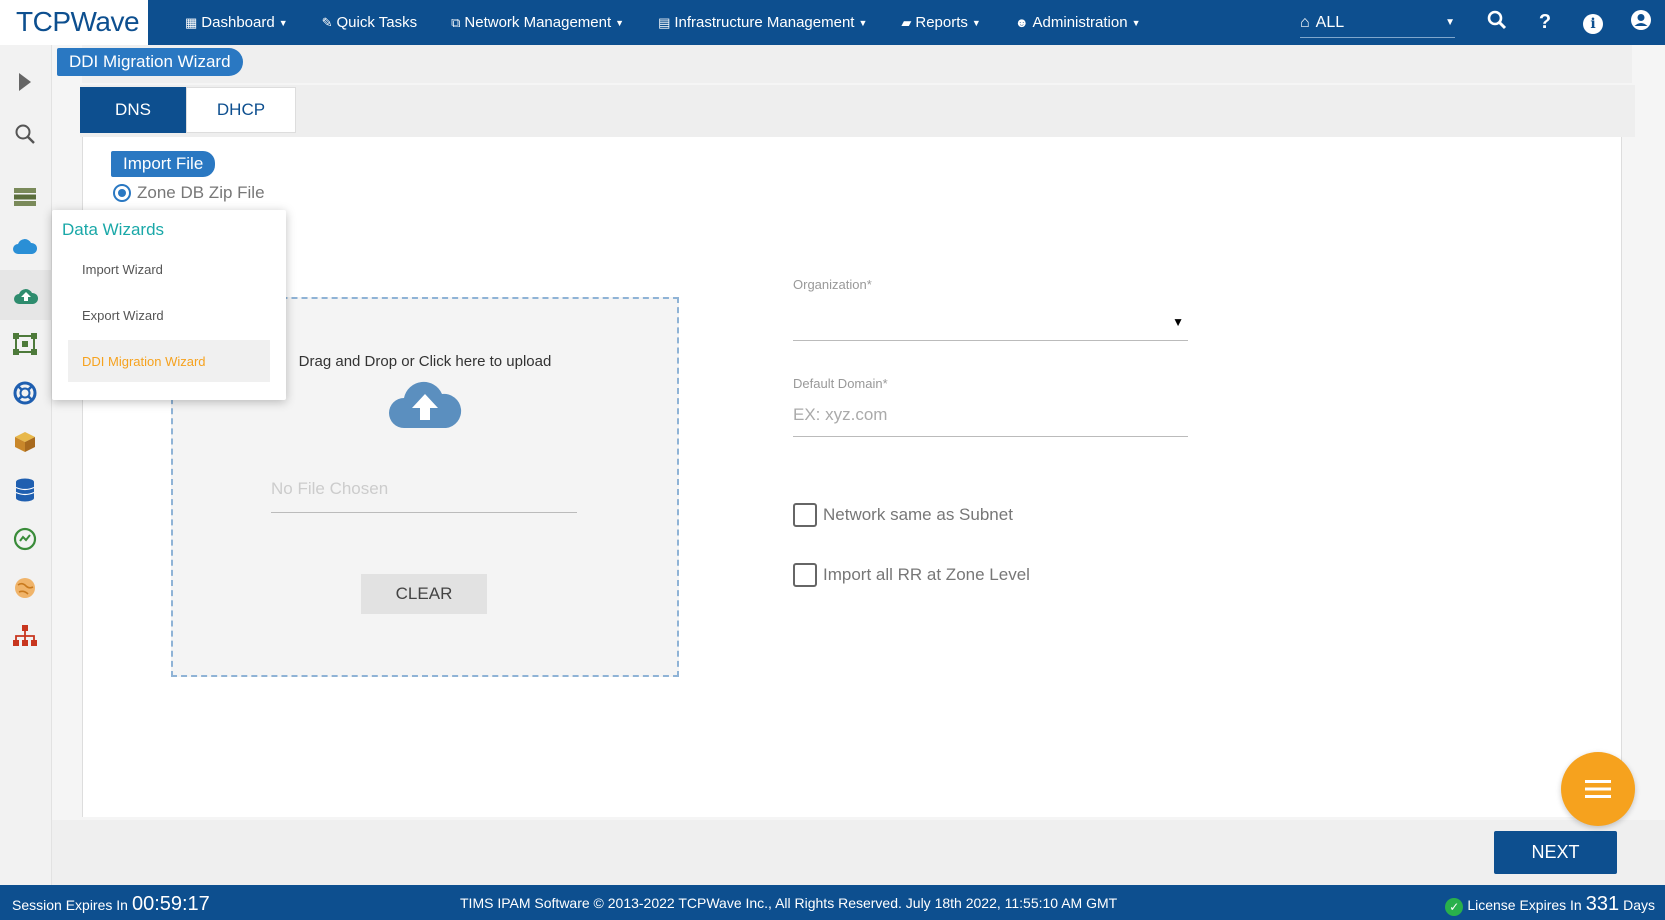  What do you see at coordinates (664, 22) in the screenshot?
I see `server-icon: ▤` at bounding box center [664, 22].